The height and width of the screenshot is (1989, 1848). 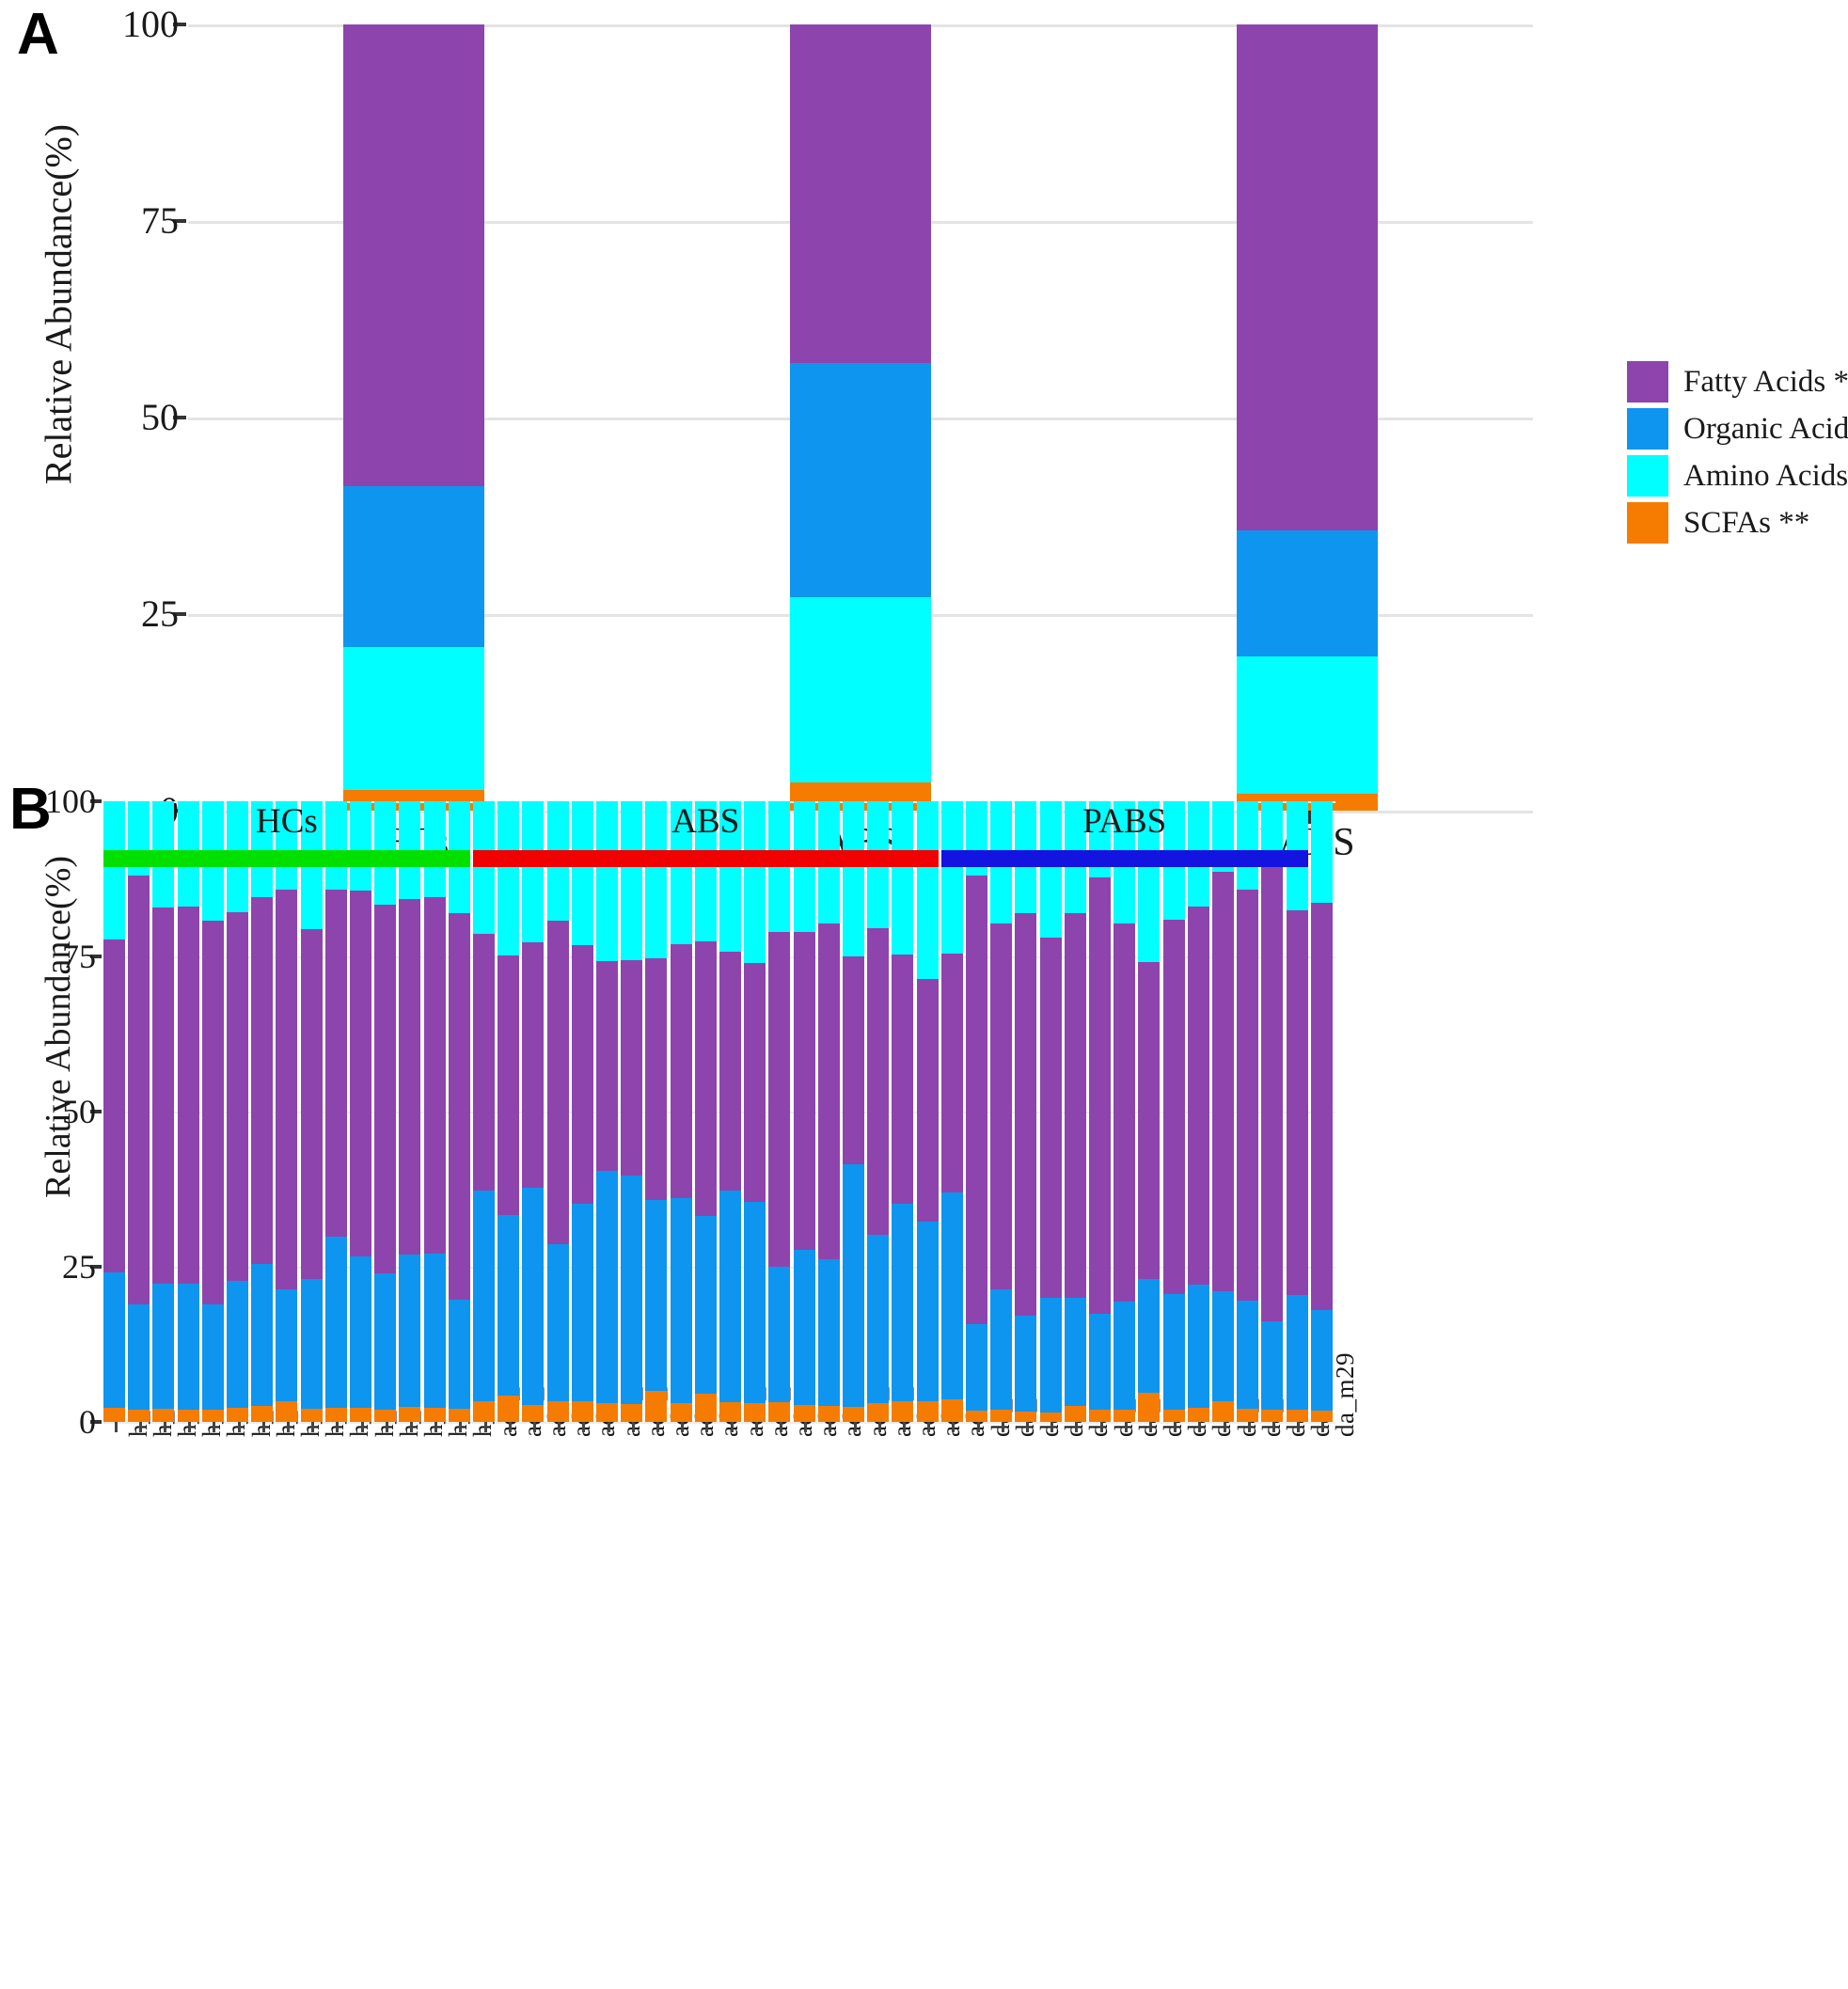 What do you see at coordinates (1746, 523) in the screenshot?
I see `legend-label: SCFAs **` at bounding box center [1746, 523].